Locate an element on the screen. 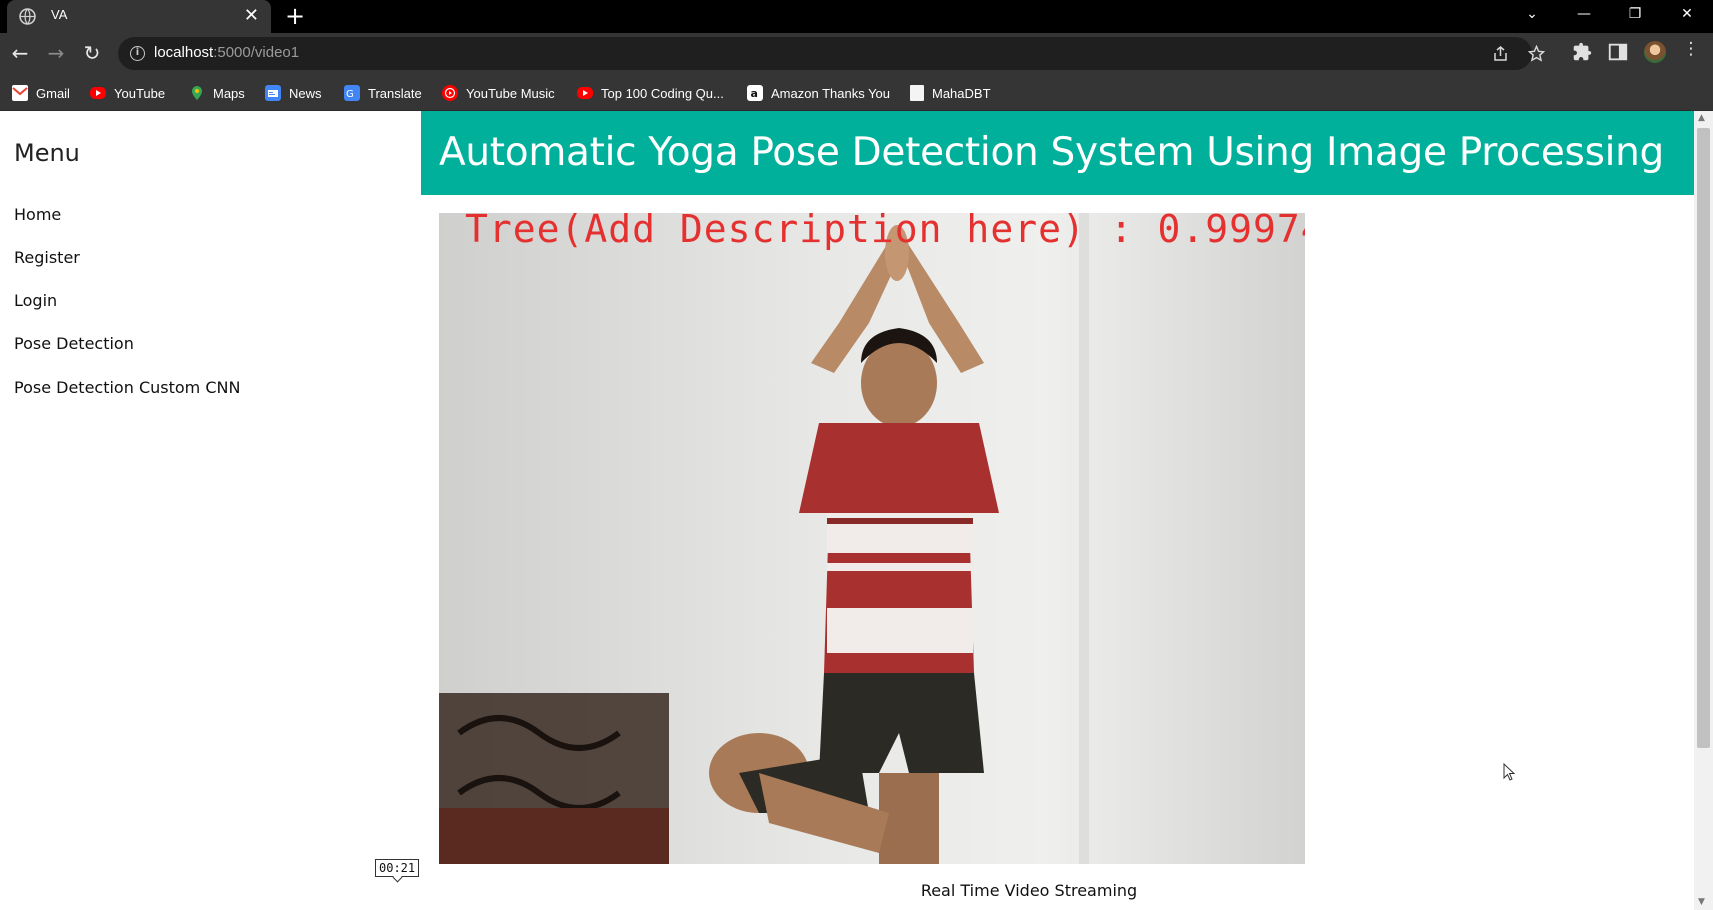 This screenshot has height=910, width=1713. menu-item-pose-detection: Pose Detection is located at coordinates (74, 343).